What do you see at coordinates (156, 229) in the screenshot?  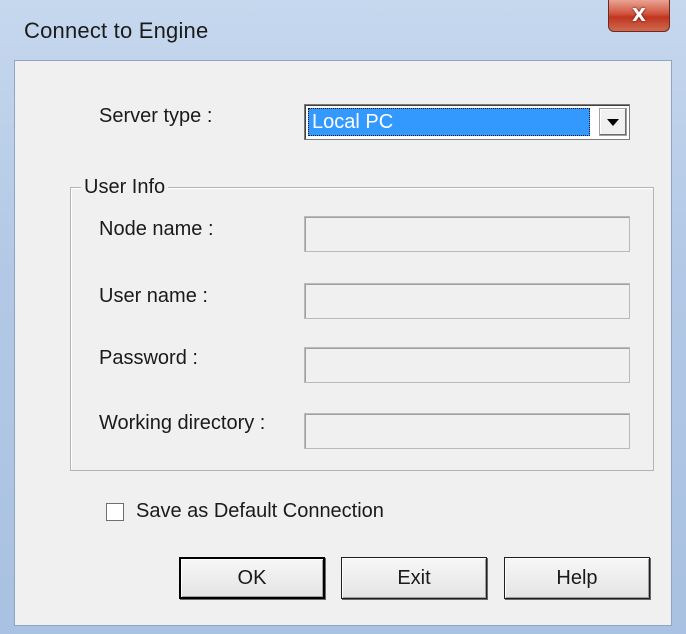 I see `node-name-label: Node name :` at bounding box center [156, 229].